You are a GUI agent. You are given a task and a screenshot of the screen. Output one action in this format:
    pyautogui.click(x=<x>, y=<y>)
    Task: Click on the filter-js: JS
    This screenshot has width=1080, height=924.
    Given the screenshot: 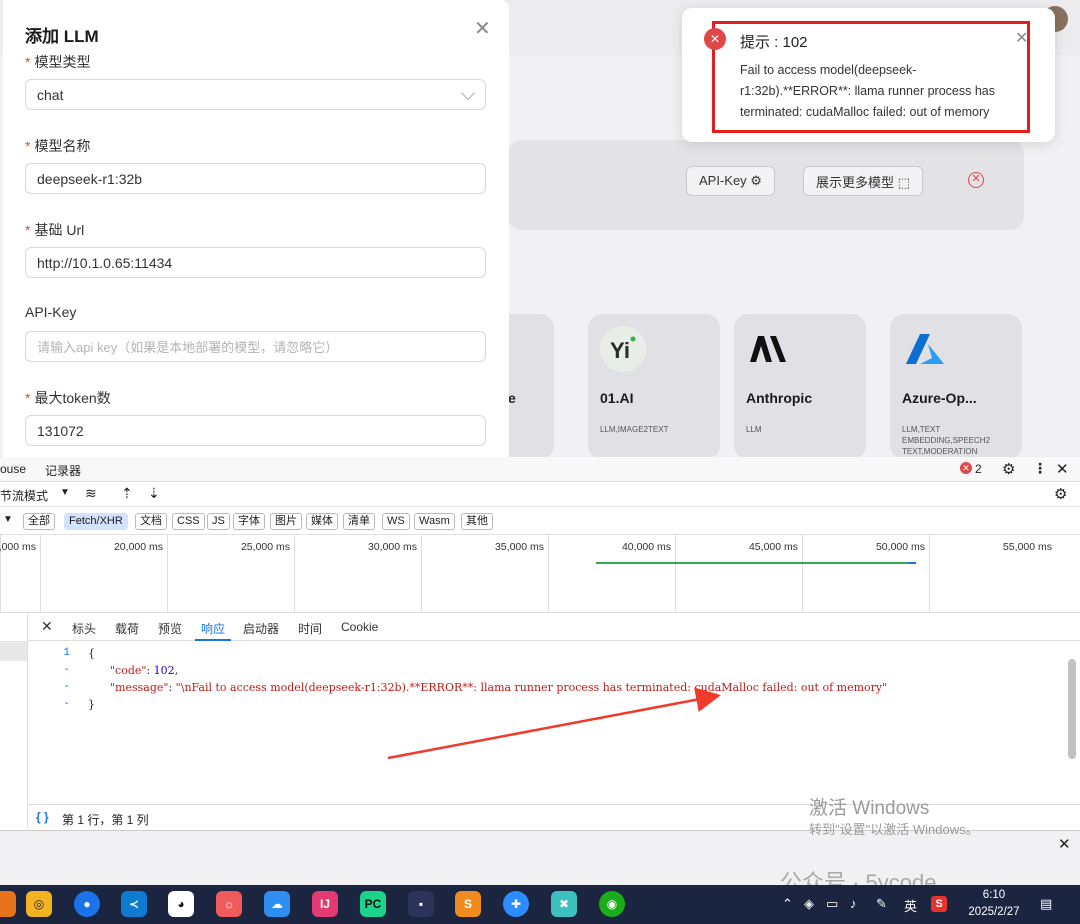 What is the action you would take?
    pyautogui.click(x=218, y=521)
    